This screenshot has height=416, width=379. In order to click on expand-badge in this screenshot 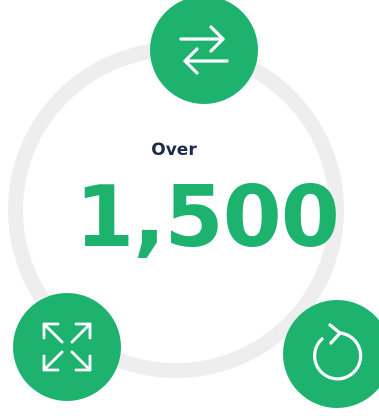, I will do `click(67, 347)`.